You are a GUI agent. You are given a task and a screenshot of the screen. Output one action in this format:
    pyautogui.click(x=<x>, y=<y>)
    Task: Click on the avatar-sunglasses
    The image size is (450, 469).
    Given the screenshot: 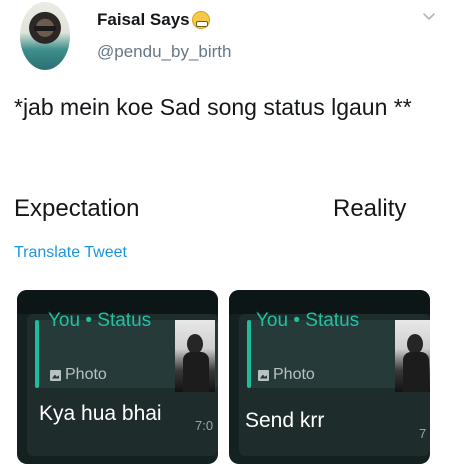 What is the action you would take?
    pyautogui.click(x=45, y=28)
    